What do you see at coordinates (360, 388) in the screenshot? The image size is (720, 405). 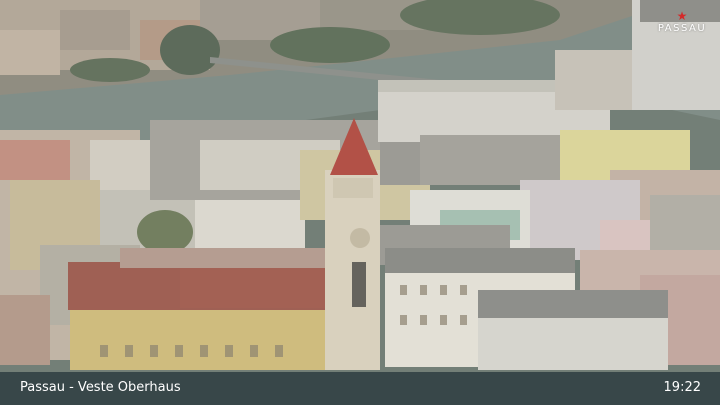 I see `caption-bar: Passau - Veste Oberhaus 19:22` at bounding box center [360, 388].